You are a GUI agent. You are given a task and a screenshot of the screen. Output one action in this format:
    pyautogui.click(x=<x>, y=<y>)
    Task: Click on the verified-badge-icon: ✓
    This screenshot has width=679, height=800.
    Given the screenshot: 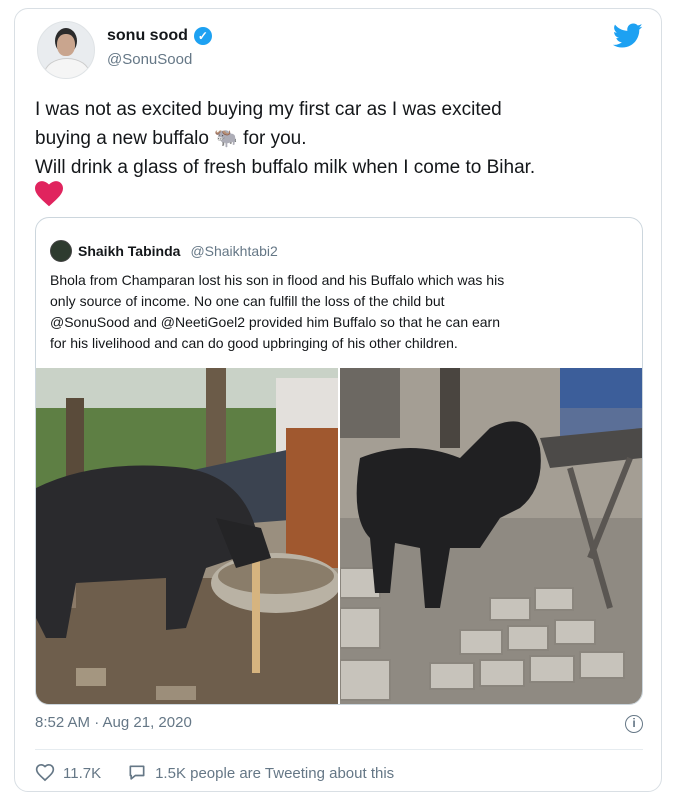 What is the action you would take?
    pyautogui.click(x=202, y=36)
    